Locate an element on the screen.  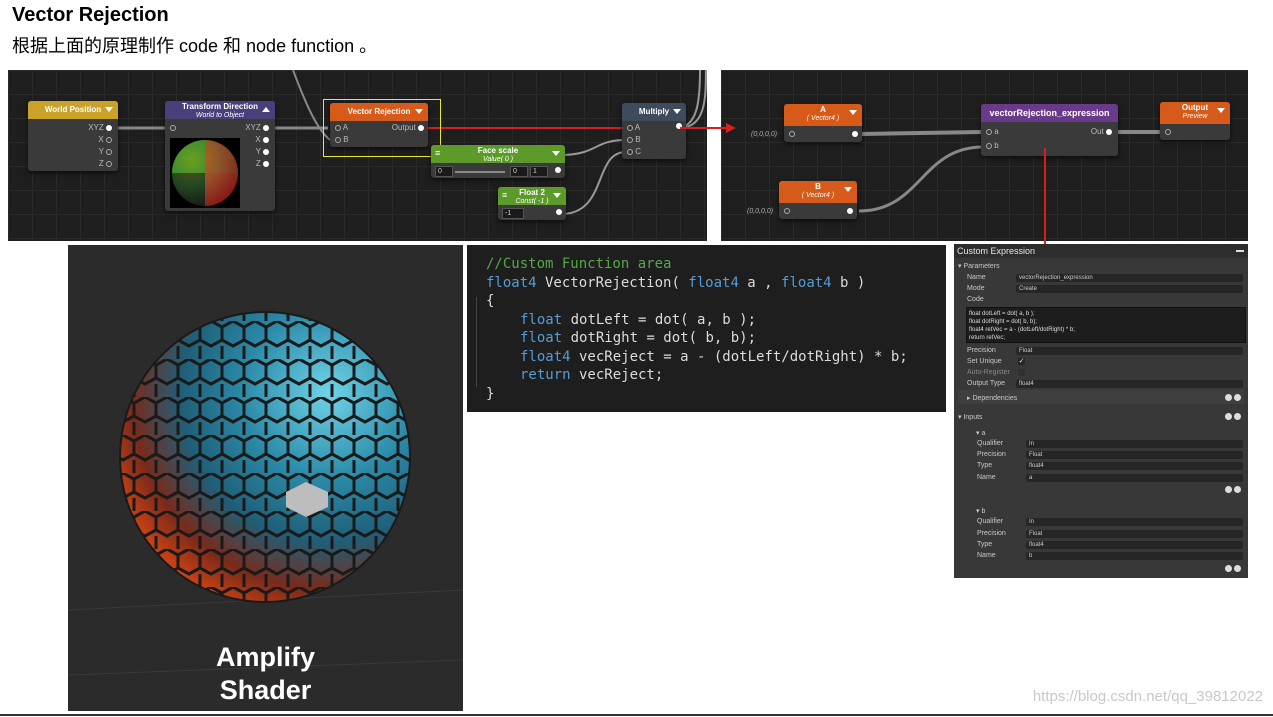
min-field: 0 is located at coordinates (444, 171).